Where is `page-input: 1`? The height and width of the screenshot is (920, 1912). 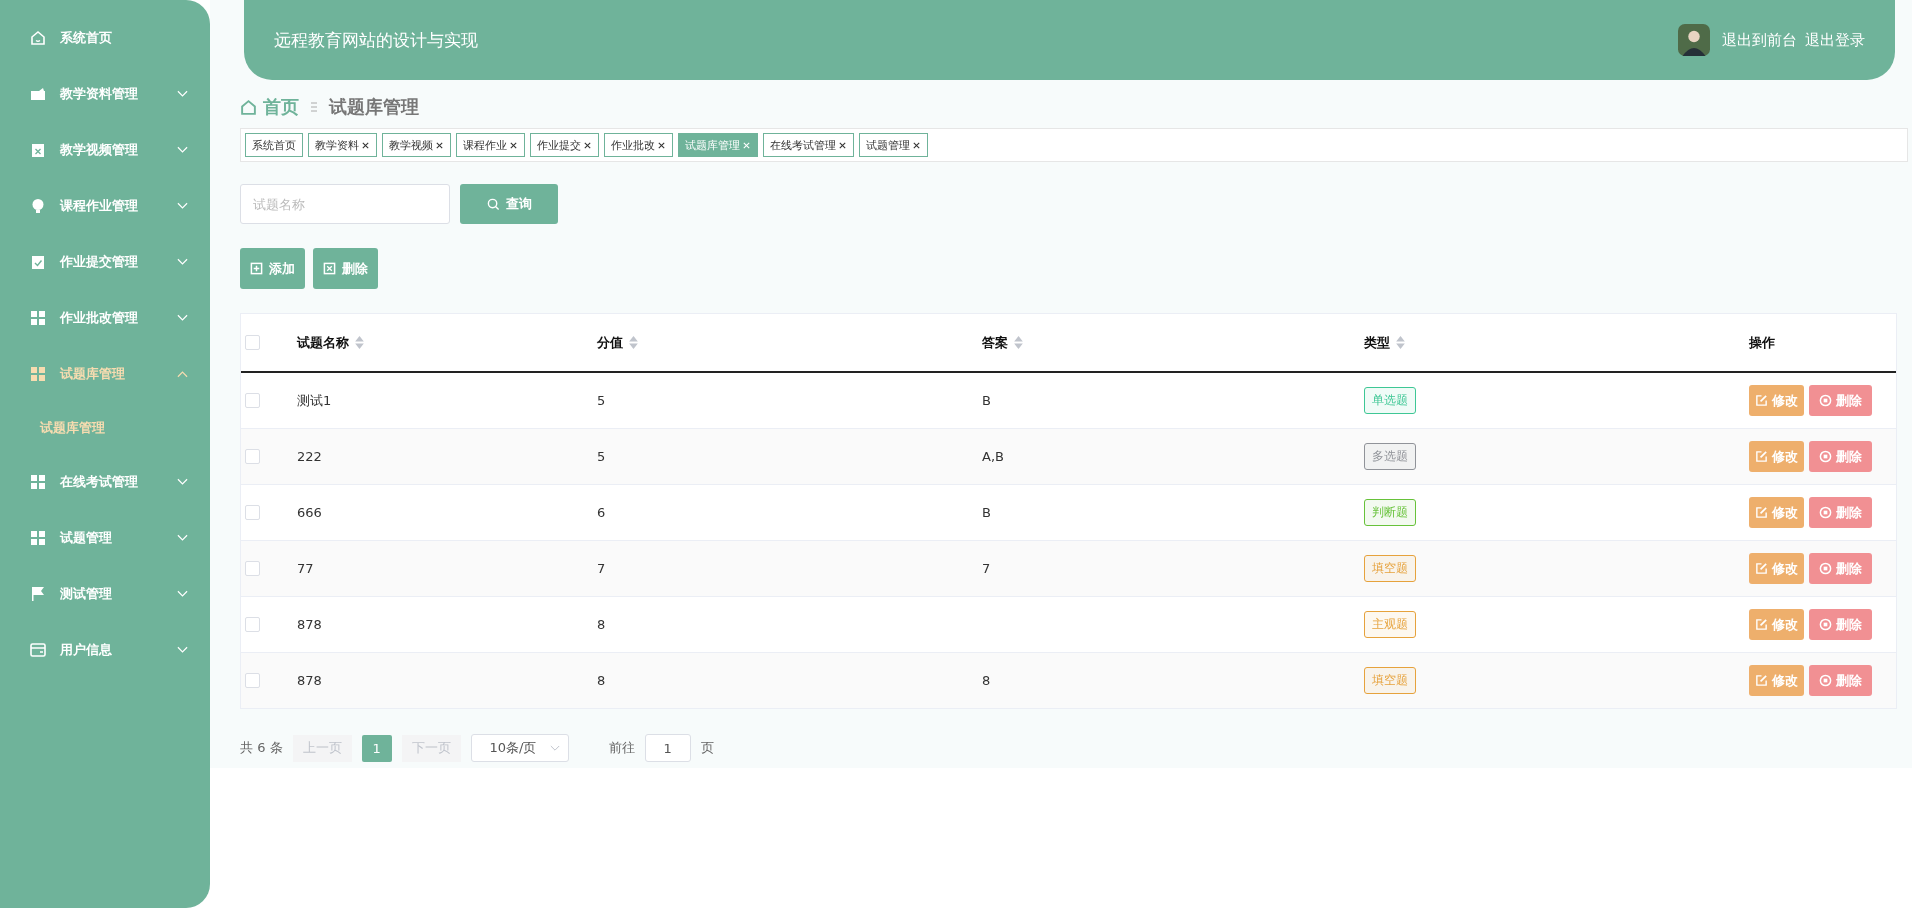
page-input: 1 is located at coordinates (667, 748).